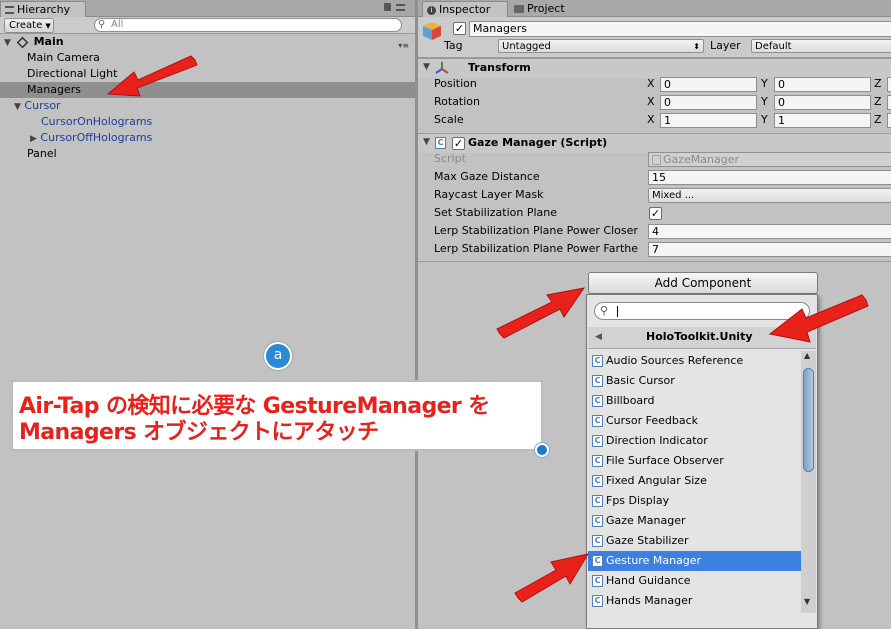  I want to click on component-list-item-label: Gaze Manager, so click(646, 520).